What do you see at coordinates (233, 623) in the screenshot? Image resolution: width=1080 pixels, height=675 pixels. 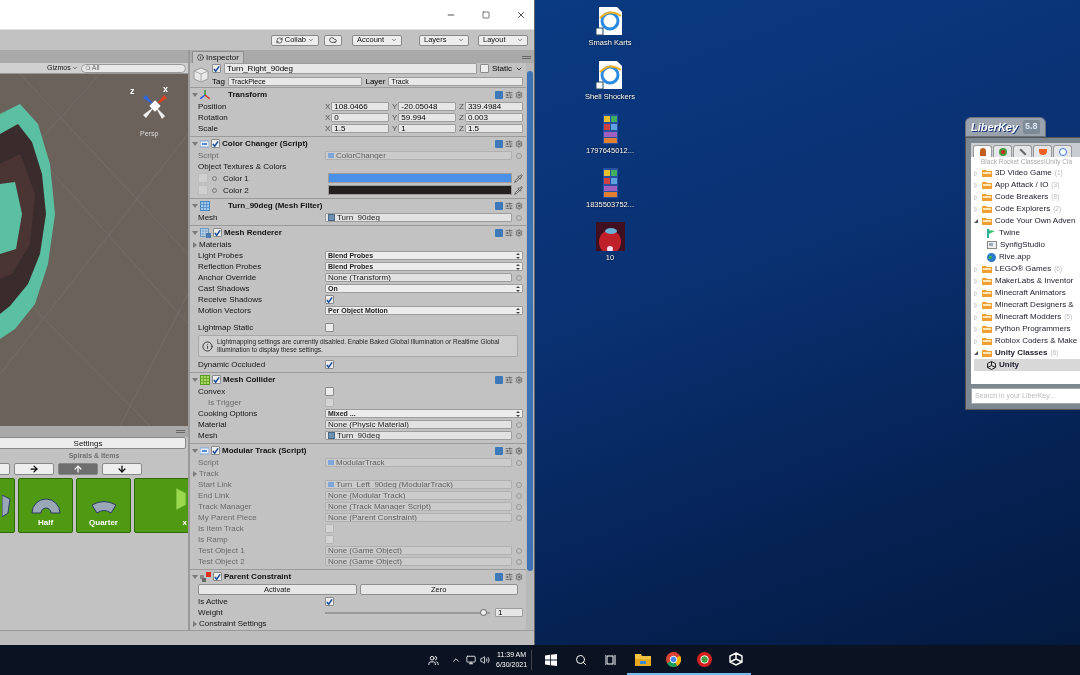 I see `foldout-label: Constraint Settings` at bounding box center [233, 623].